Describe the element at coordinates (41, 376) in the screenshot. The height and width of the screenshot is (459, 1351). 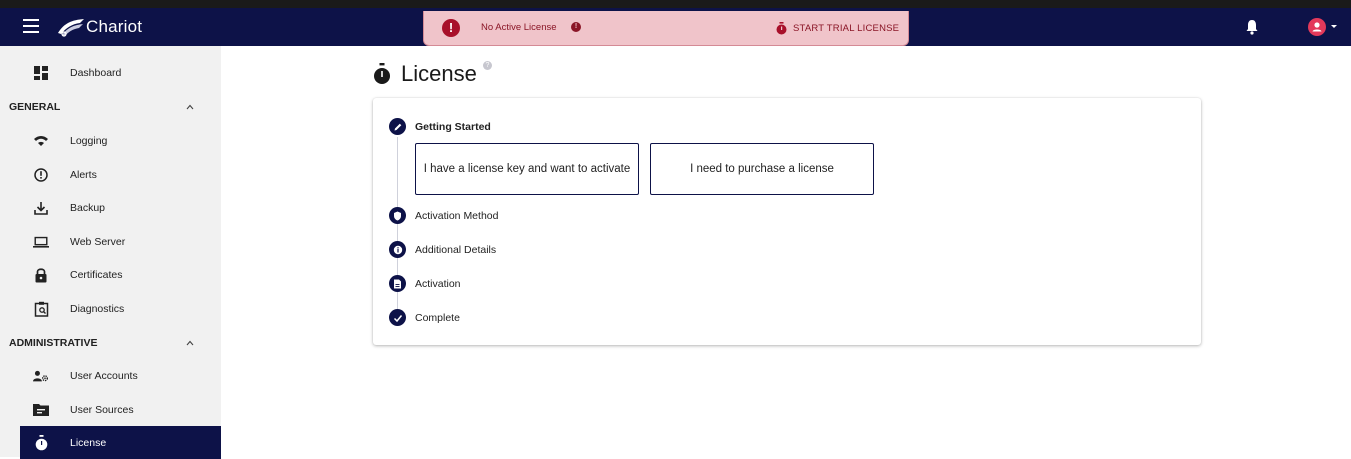
I see `user-gear-icon` at that location.